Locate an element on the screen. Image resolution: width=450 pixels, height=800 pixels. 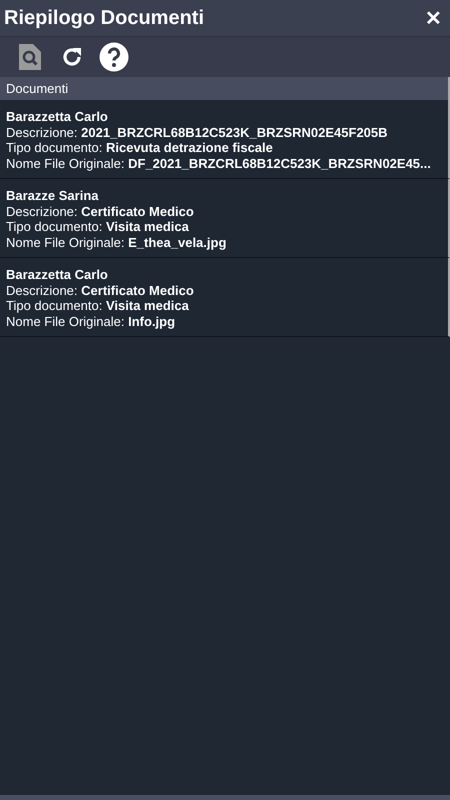
column-header: Documenti is located at coordinates (225, 88).